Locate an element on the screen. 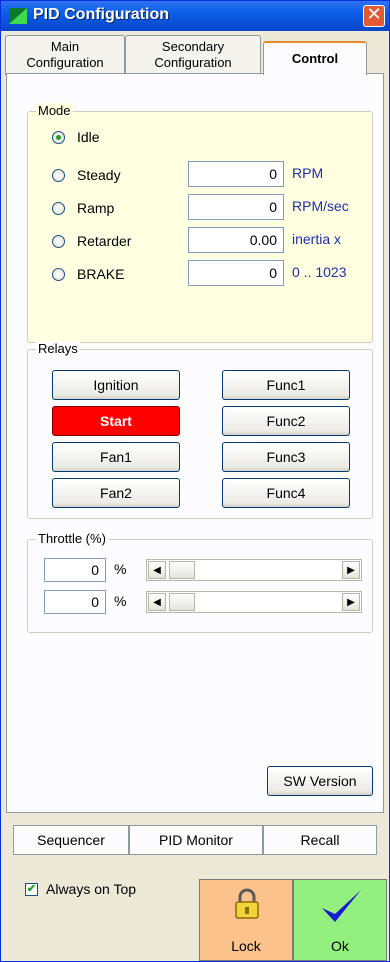 This screenshot has height=962, width=390. mode-option-label: BRAKE is located at coordinates (101, 274).